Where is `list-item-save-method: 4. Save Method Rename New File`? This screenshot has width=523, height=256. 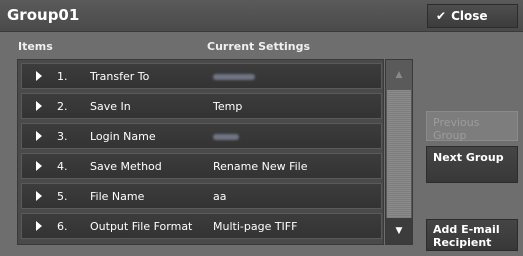
list-item-save-method: 4. Save Method Rename New File is located at coordinates (201, 166).